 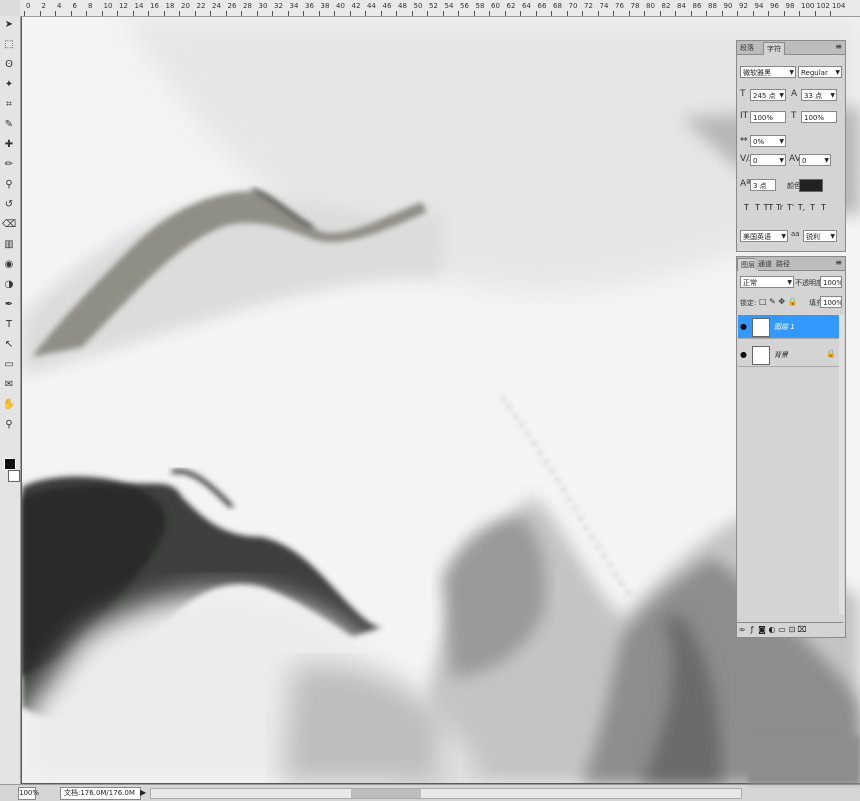 I want to click on tab-paths: 路径, so click(x=783, y=264).